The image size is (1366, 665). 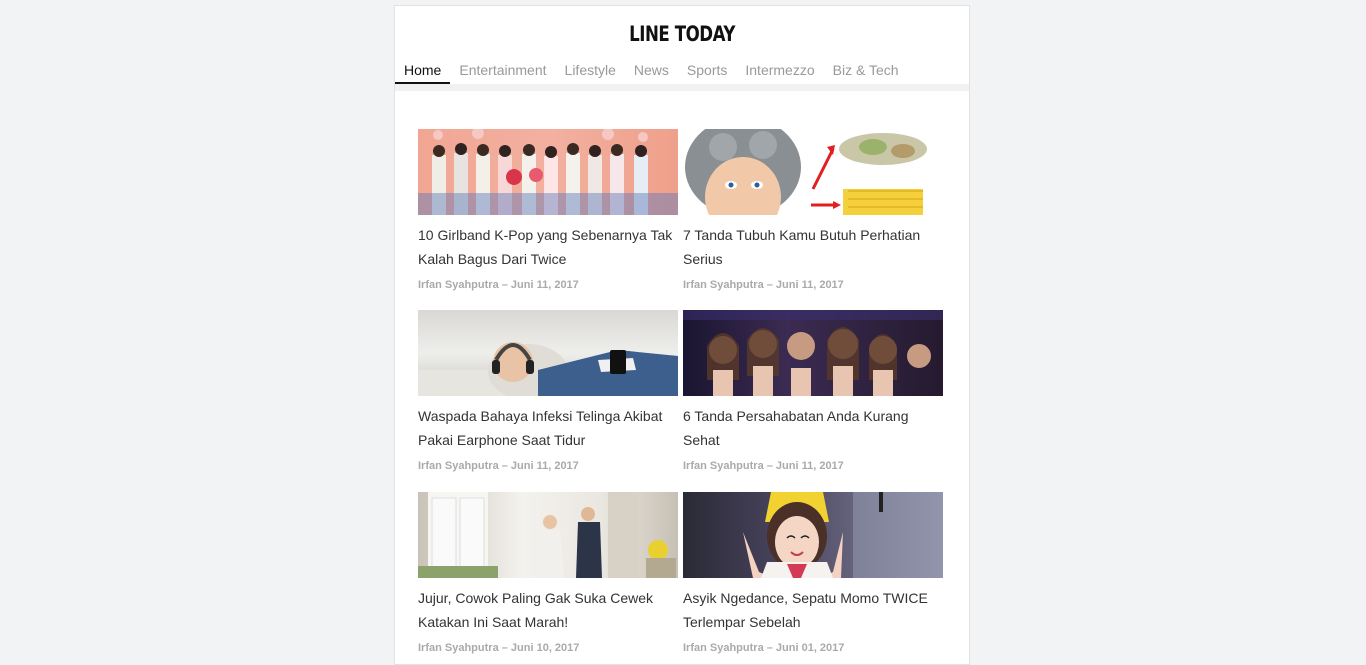 What do you see at coordinates (423, 72) in the screenshot?
I see `tab-home: Home` at bounding box center [423, 72].